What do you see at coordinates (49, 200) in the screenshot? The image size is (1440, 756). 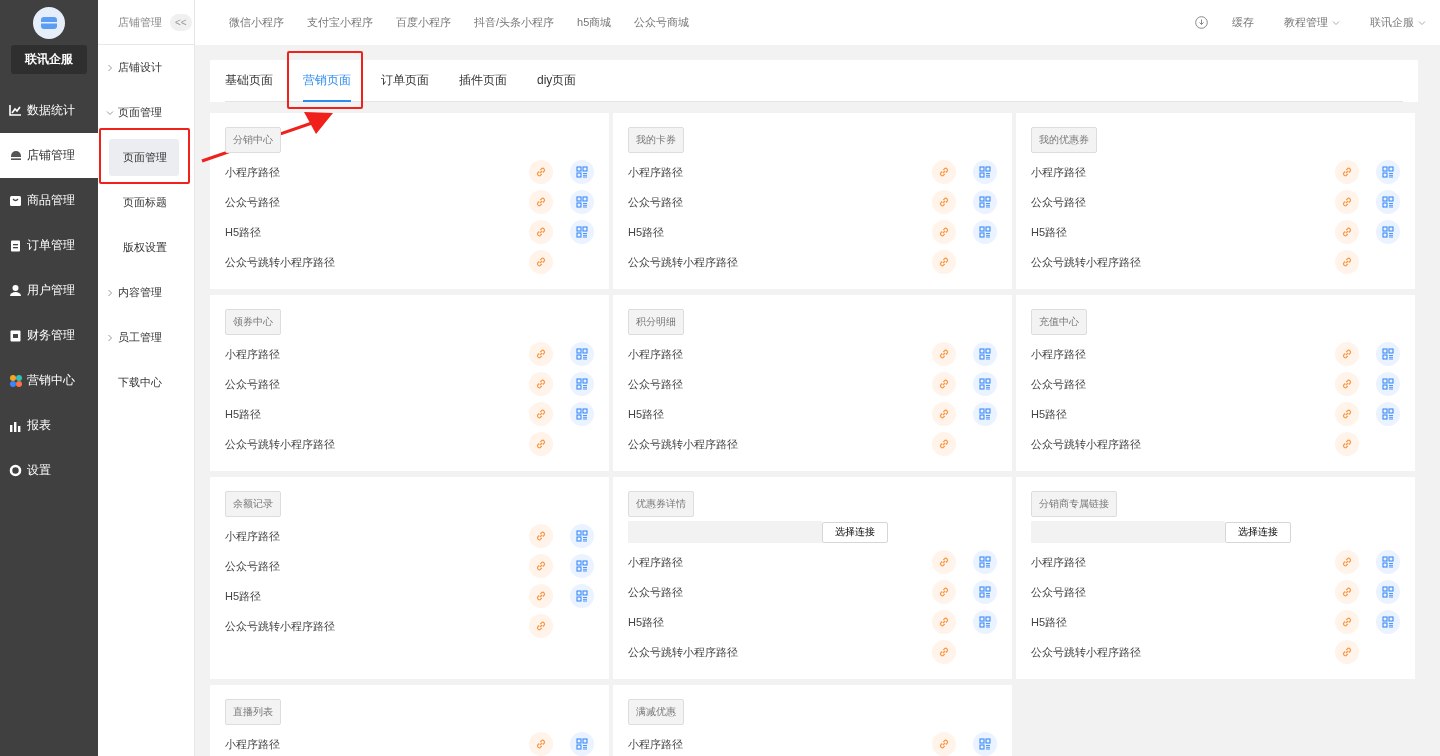 I see `menu-item: 商品管理` at bounding box center [49, 200].